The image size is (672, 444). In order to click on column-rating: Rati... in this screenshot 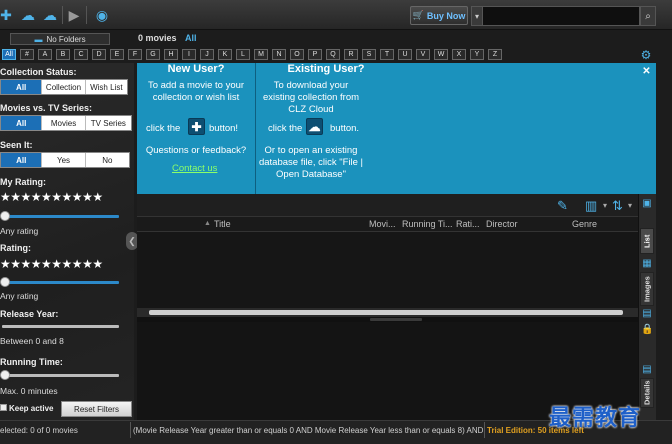, I will do `click(468, 224)`.